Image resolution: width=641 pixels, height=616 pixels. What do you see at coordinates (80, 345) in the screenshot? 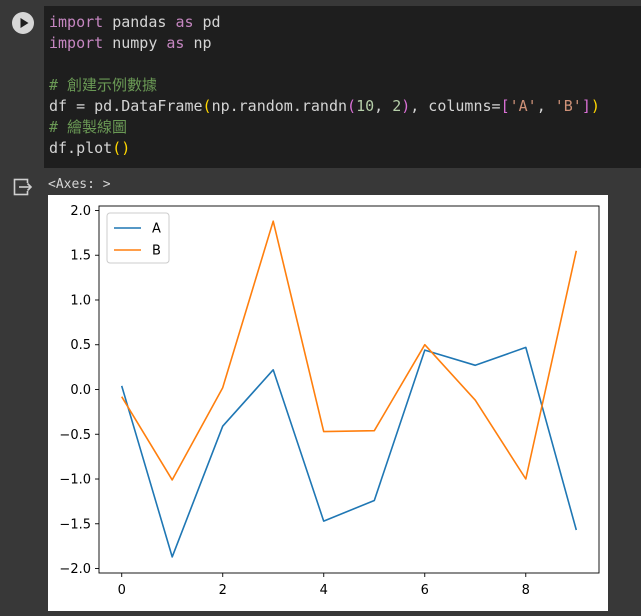
I see `y-tick-label: 0.5` at bounding box center [80, 345].